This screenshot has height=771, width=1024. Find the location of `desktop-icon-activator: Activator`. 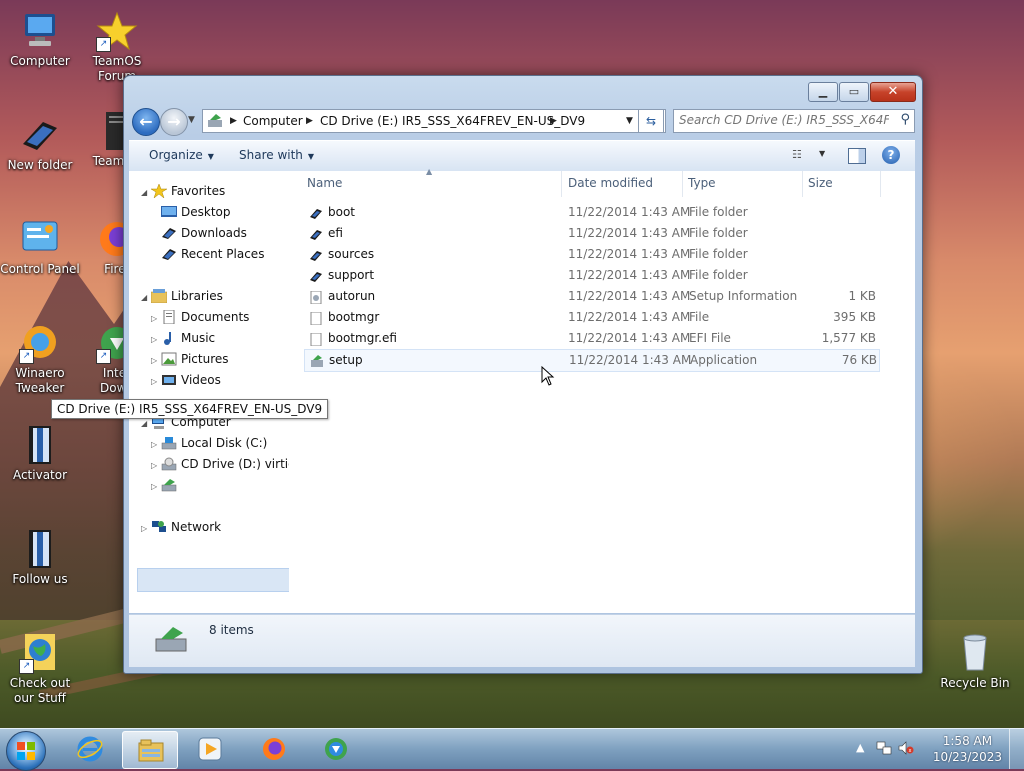

desktop-icon-activator: Activator is located at coordinates (40, 453).